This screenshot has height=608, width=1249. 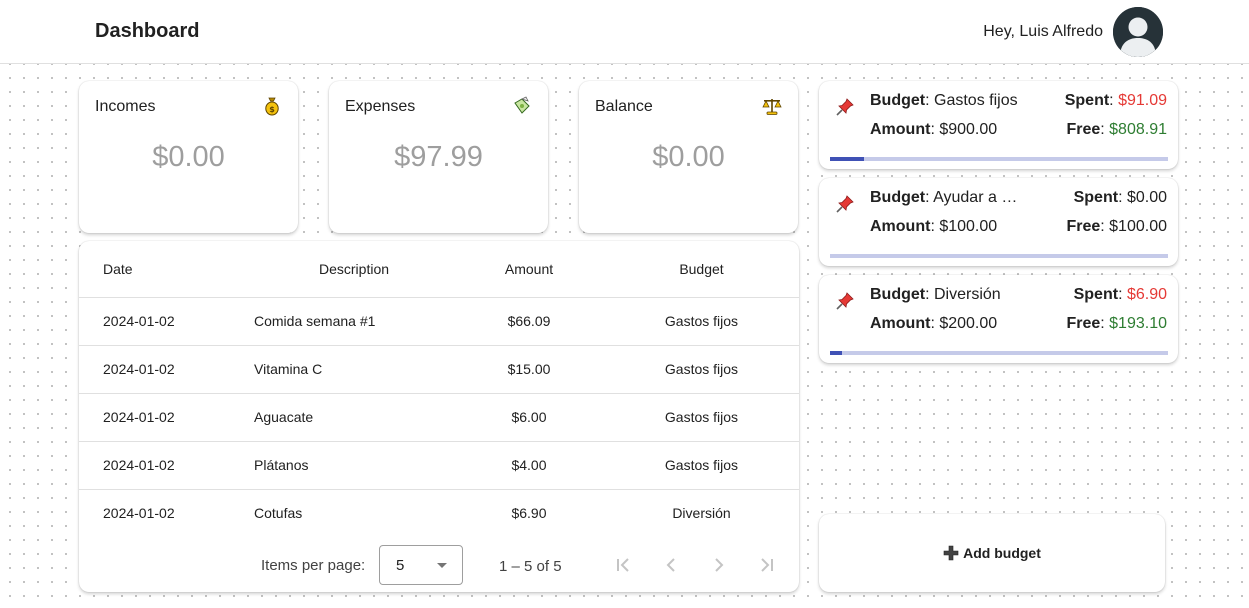 I want to click on budget-amount: $900.00, so click(x=968, y=129).